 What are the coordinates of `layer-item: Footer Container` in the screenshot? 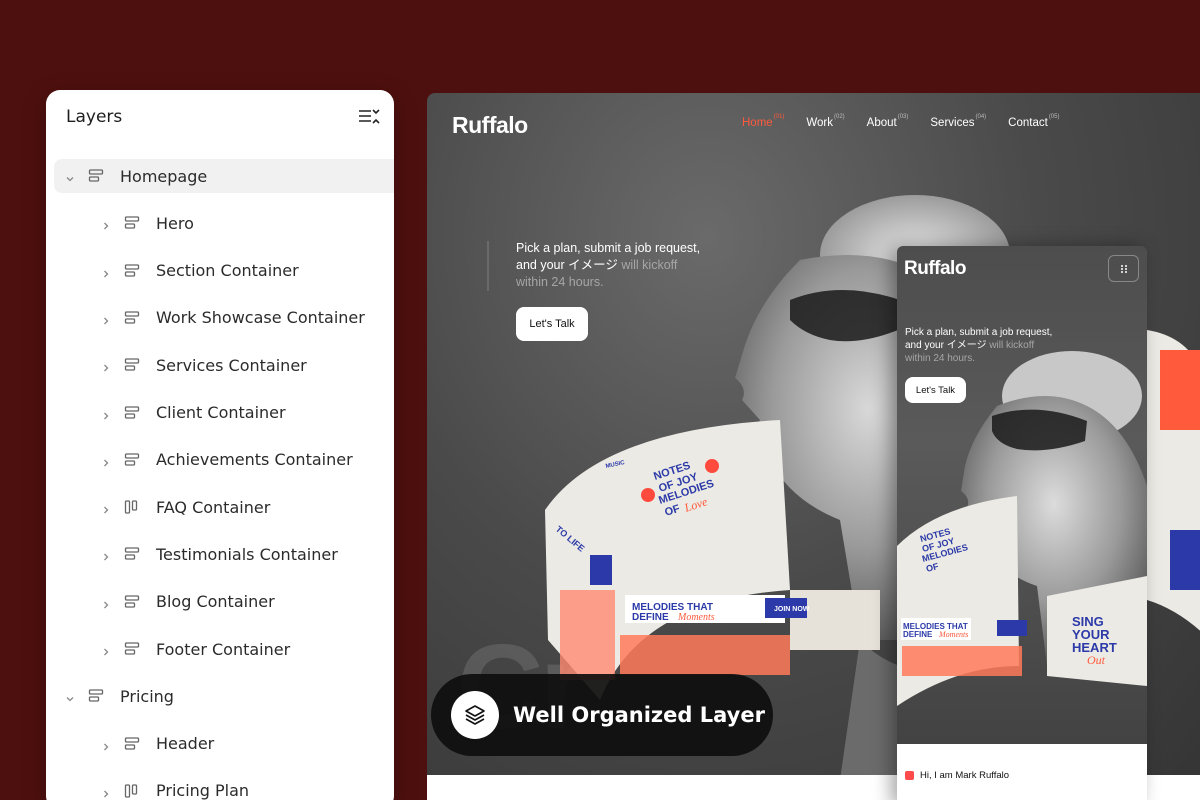 It's located at (224, 649).